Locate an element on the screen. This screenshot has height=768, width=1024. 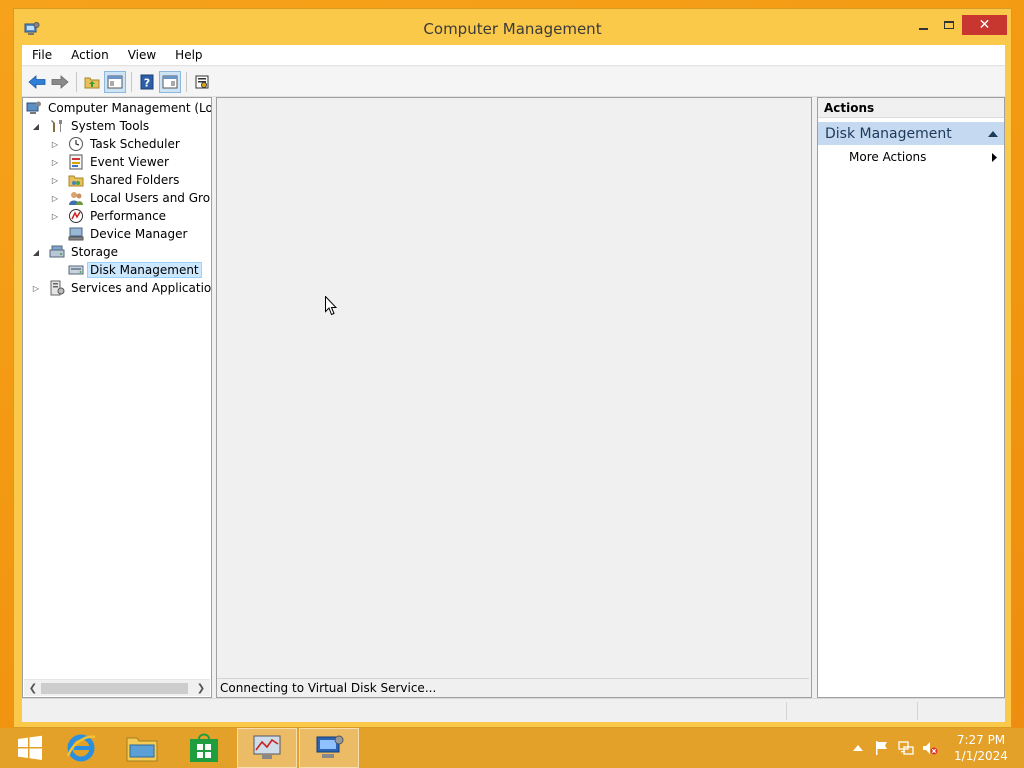
forward-button is located at coordinates (60, 82).